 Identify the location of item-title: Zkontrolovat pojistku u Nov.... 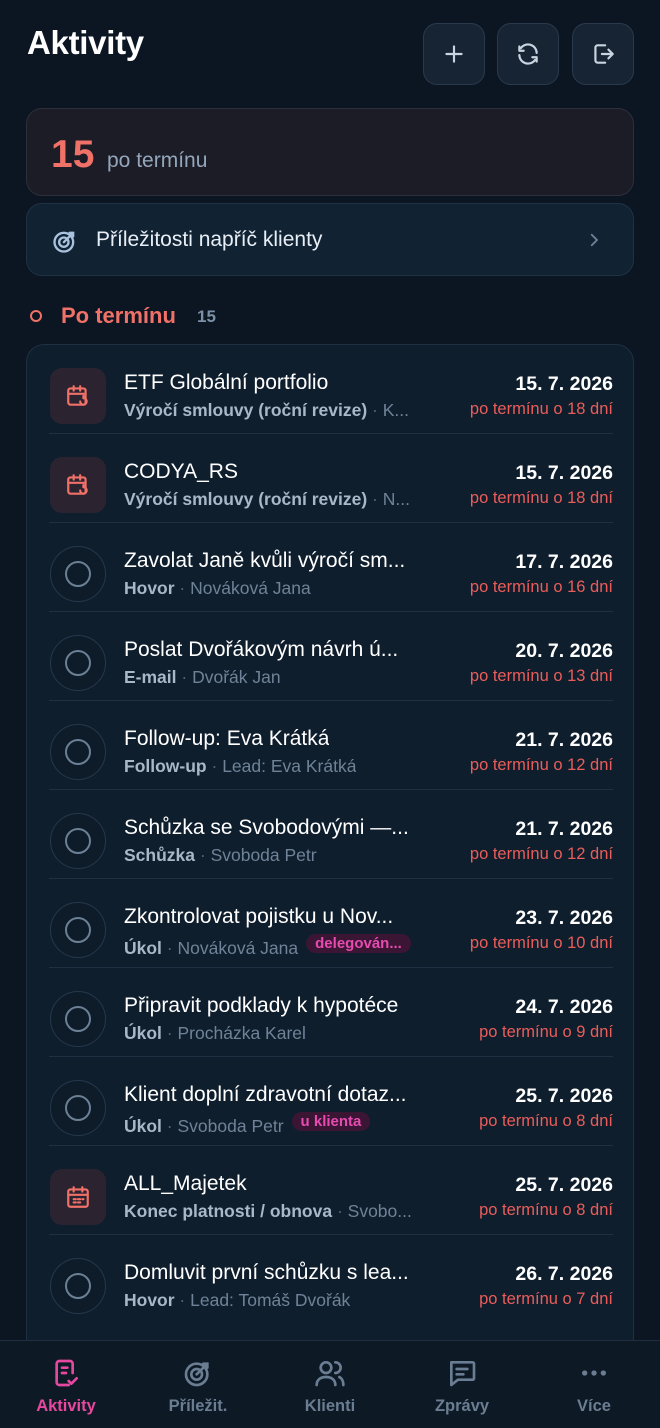
(259, 916).